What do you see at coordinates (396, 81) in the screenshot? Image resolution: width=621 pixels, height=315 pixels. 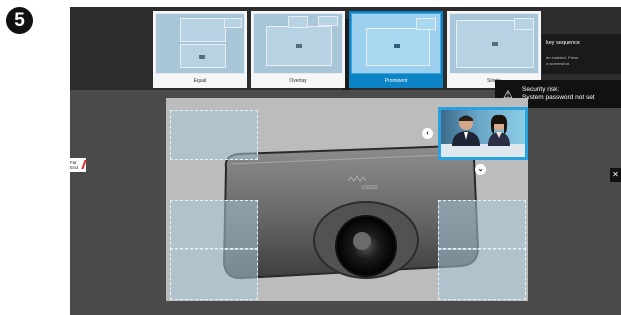 I see `layout-label: Prominent` at bounding box center [396, 81].